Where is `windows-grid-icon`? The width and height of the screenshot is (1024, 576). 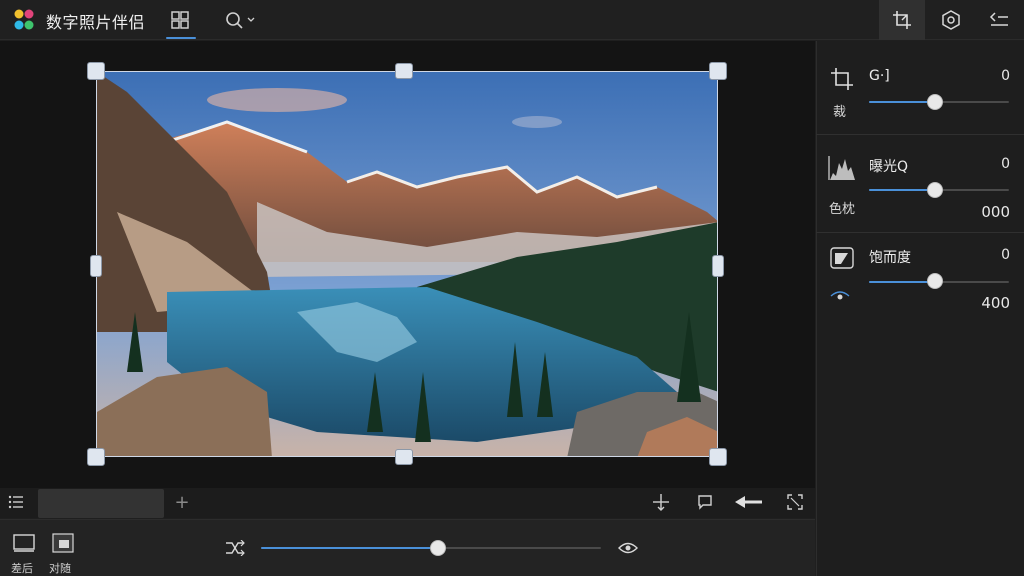 windows-grid-icon is located at coordinates (180, 20).